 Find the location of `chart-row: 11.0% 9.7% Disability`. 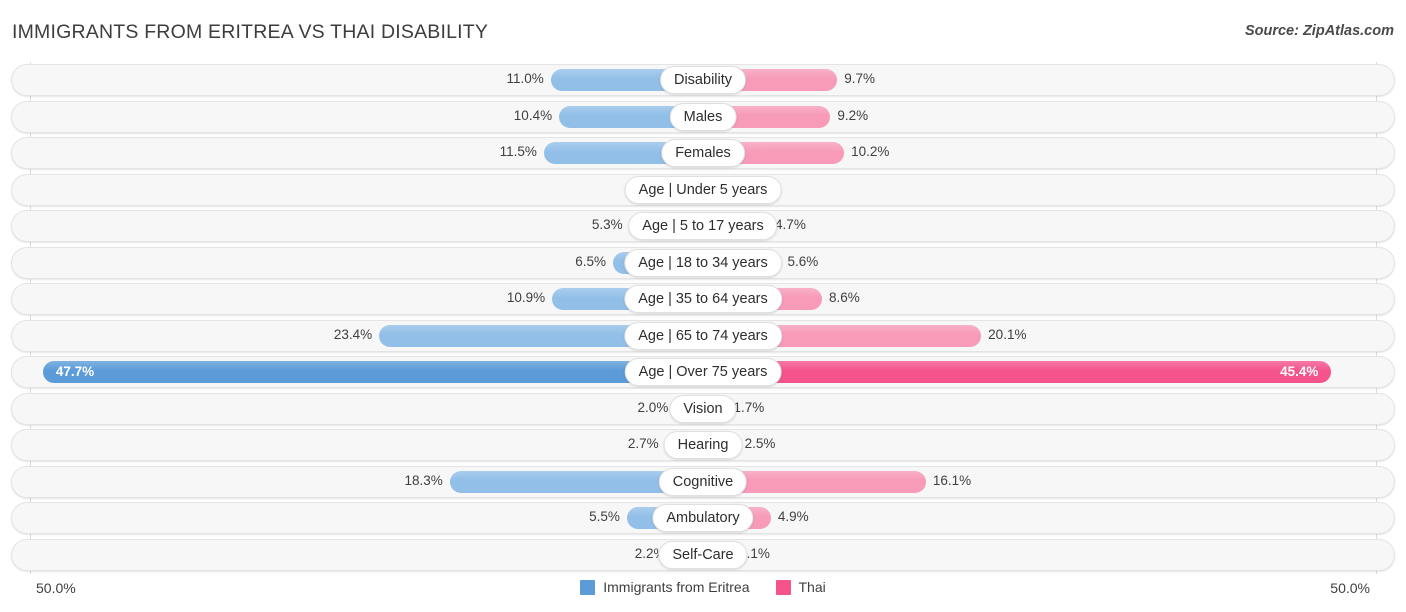

chart-row: 11.0% 9.7% Disability is located at coordinates (703, 80).